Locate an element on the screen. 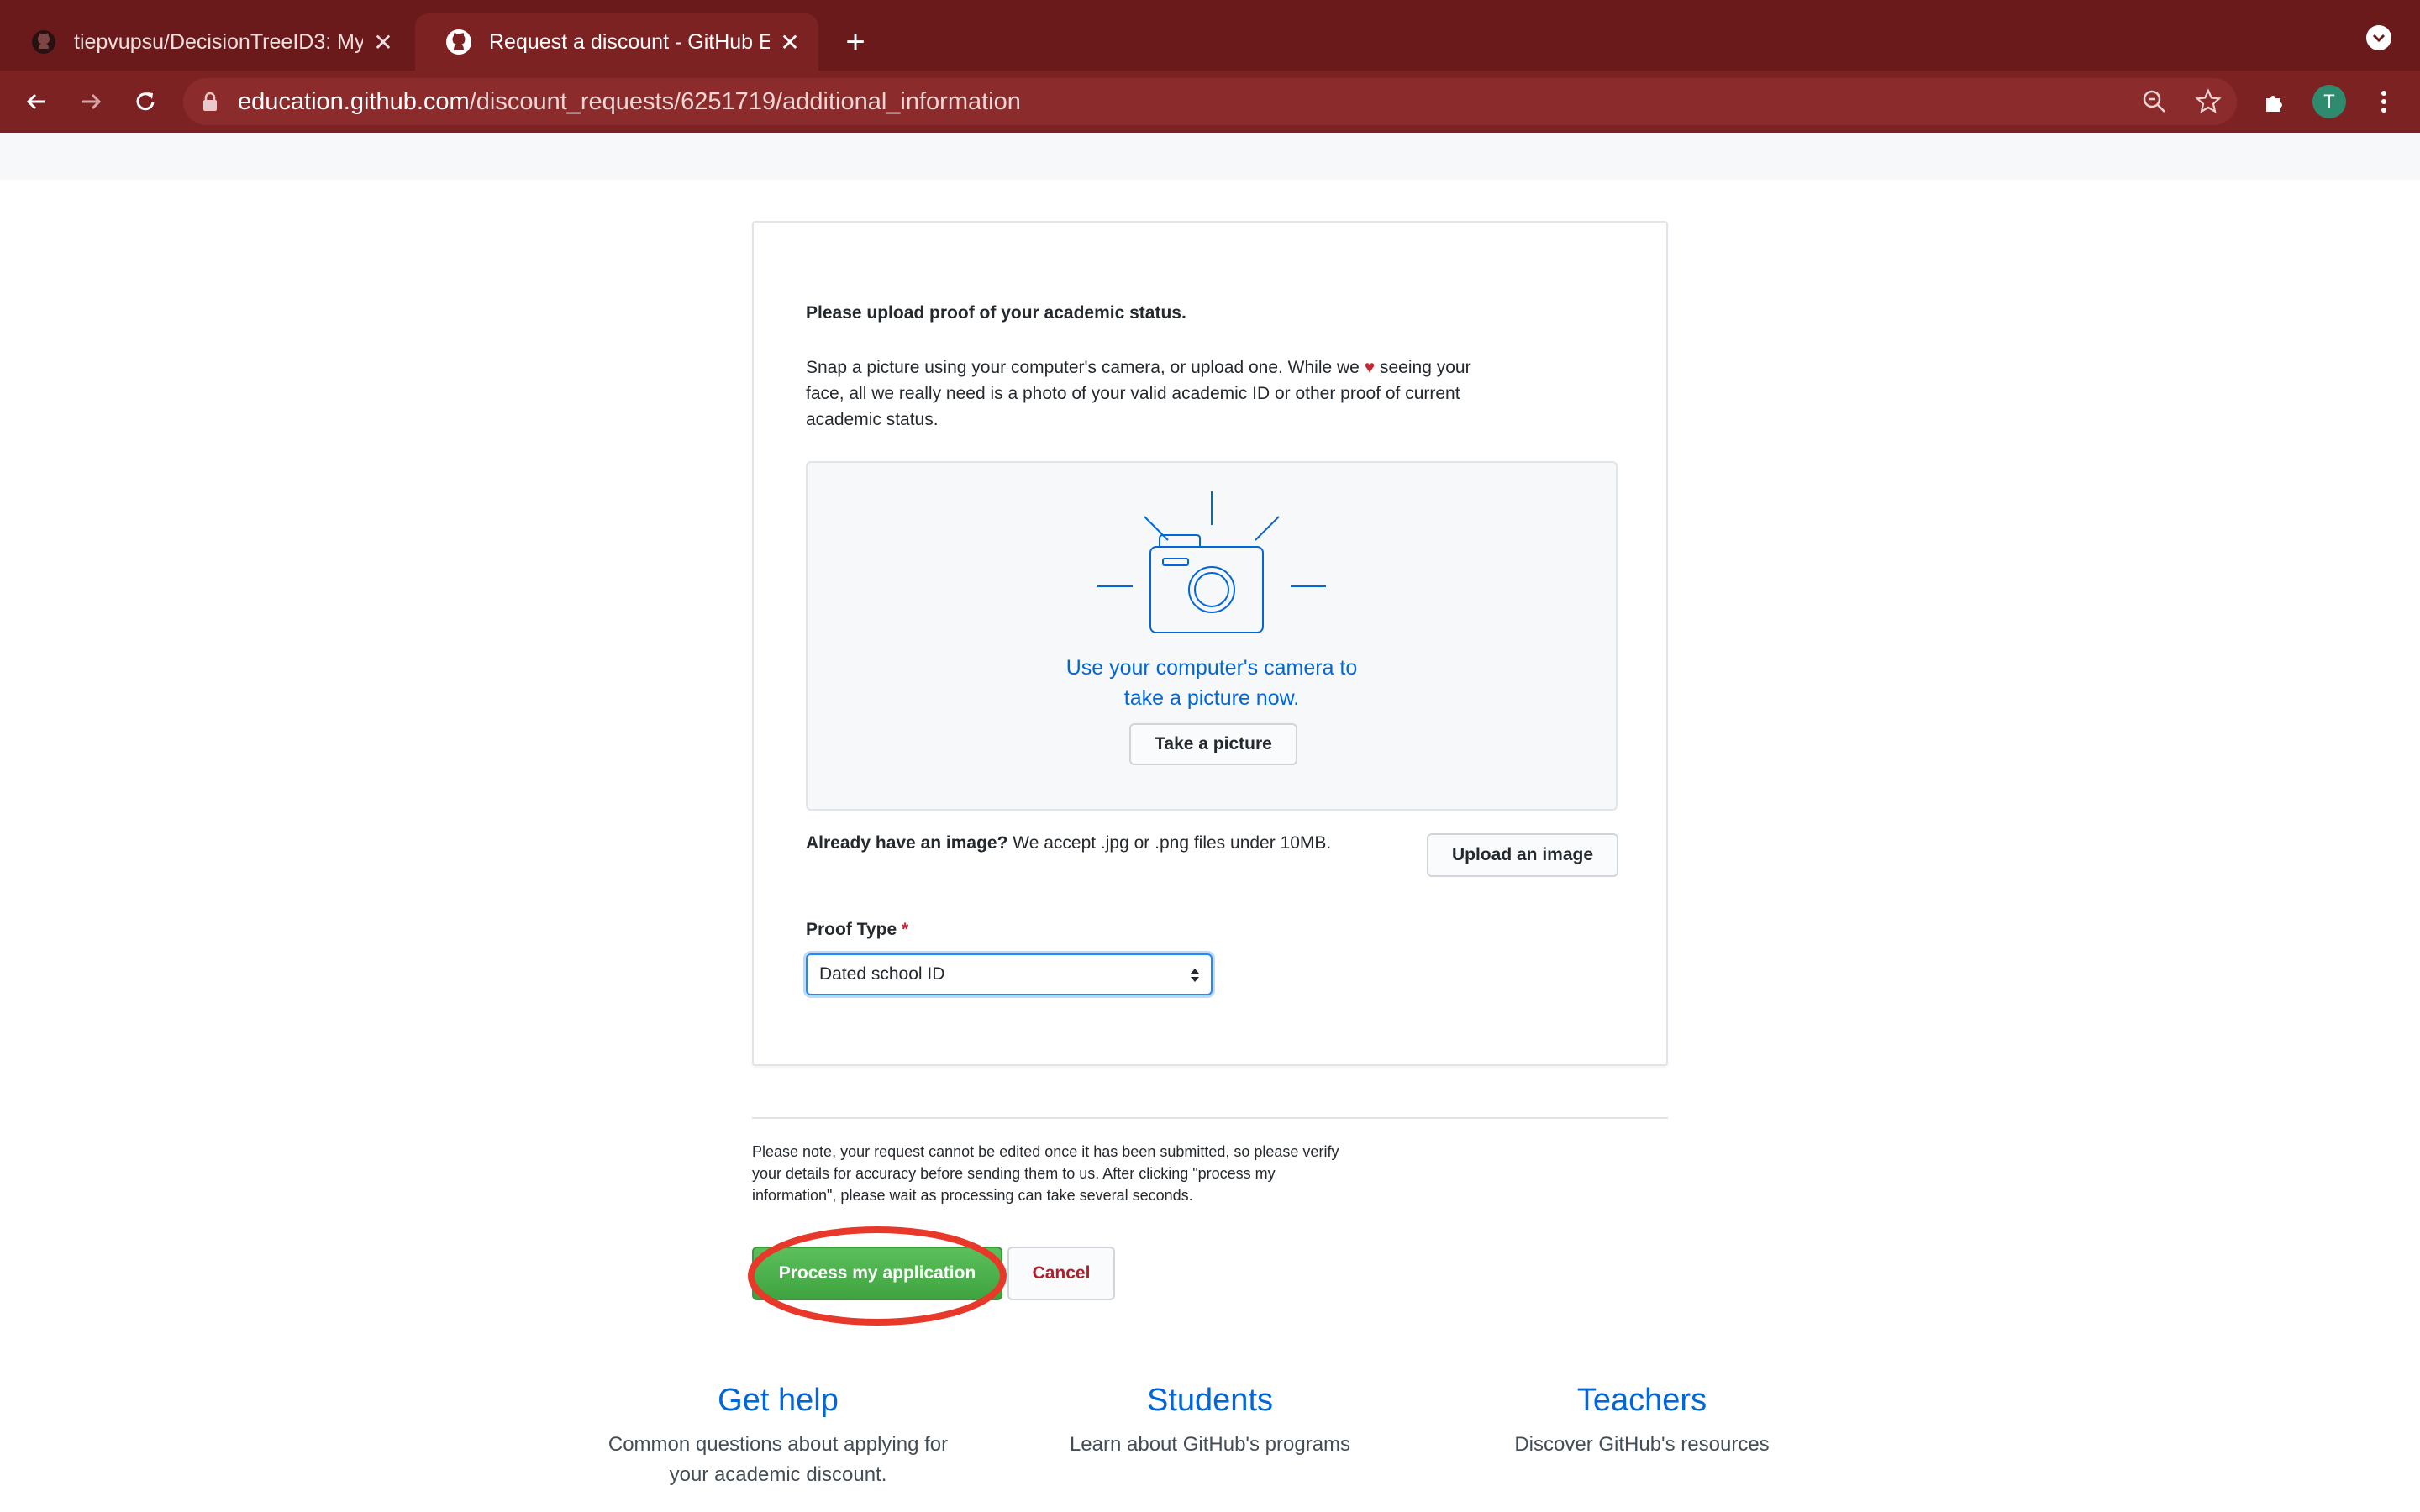  camera-icon is located at coordinates (1211, 562).